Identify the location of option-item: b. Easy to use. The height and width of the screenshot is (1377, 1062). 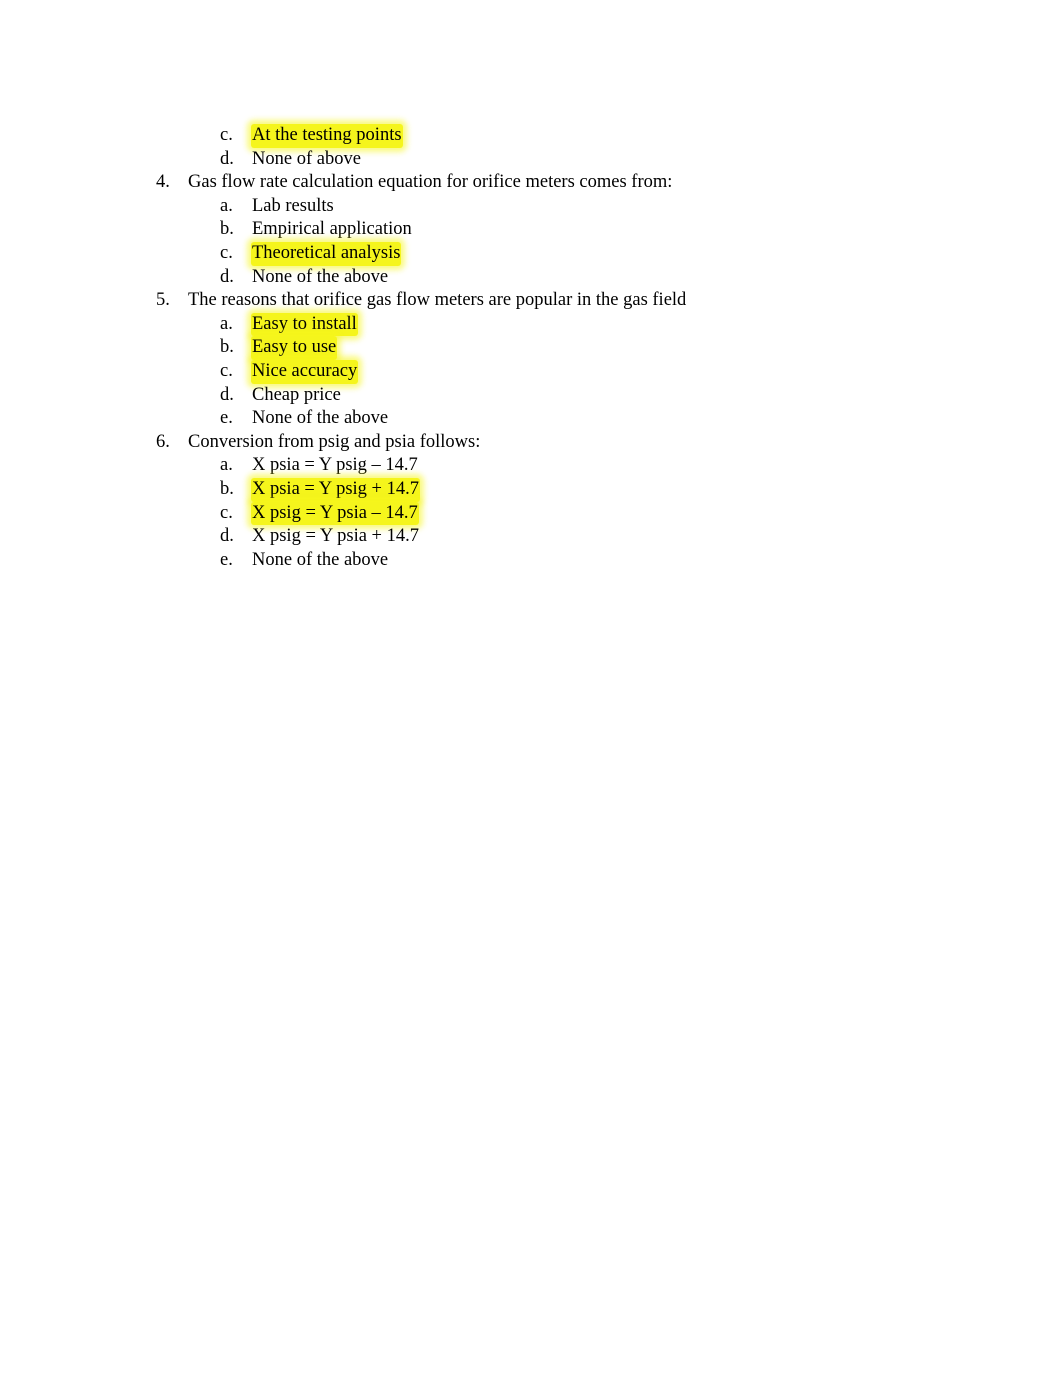
(531, 348).